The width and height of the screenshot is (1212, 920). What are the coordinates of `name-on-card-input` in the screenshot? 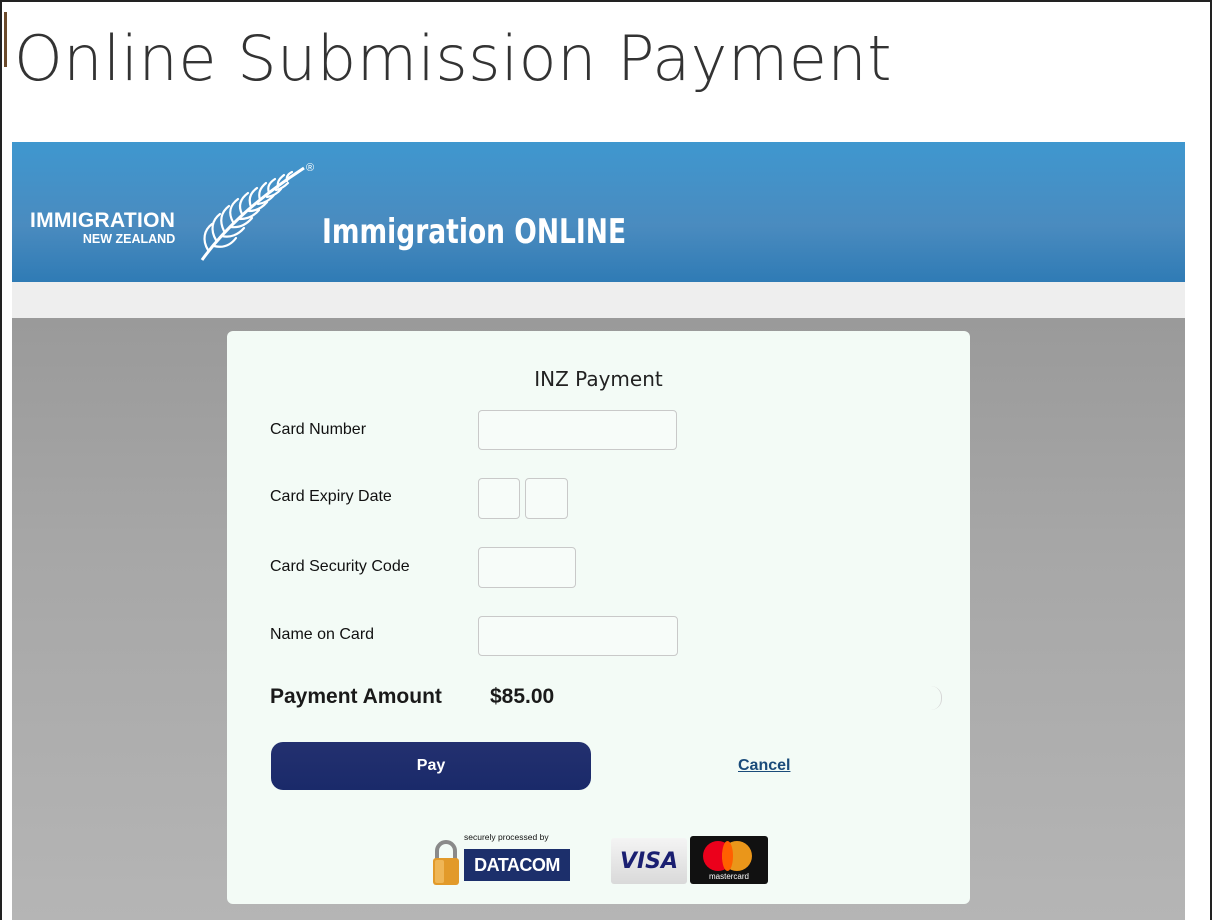 It's located at (578, 636).